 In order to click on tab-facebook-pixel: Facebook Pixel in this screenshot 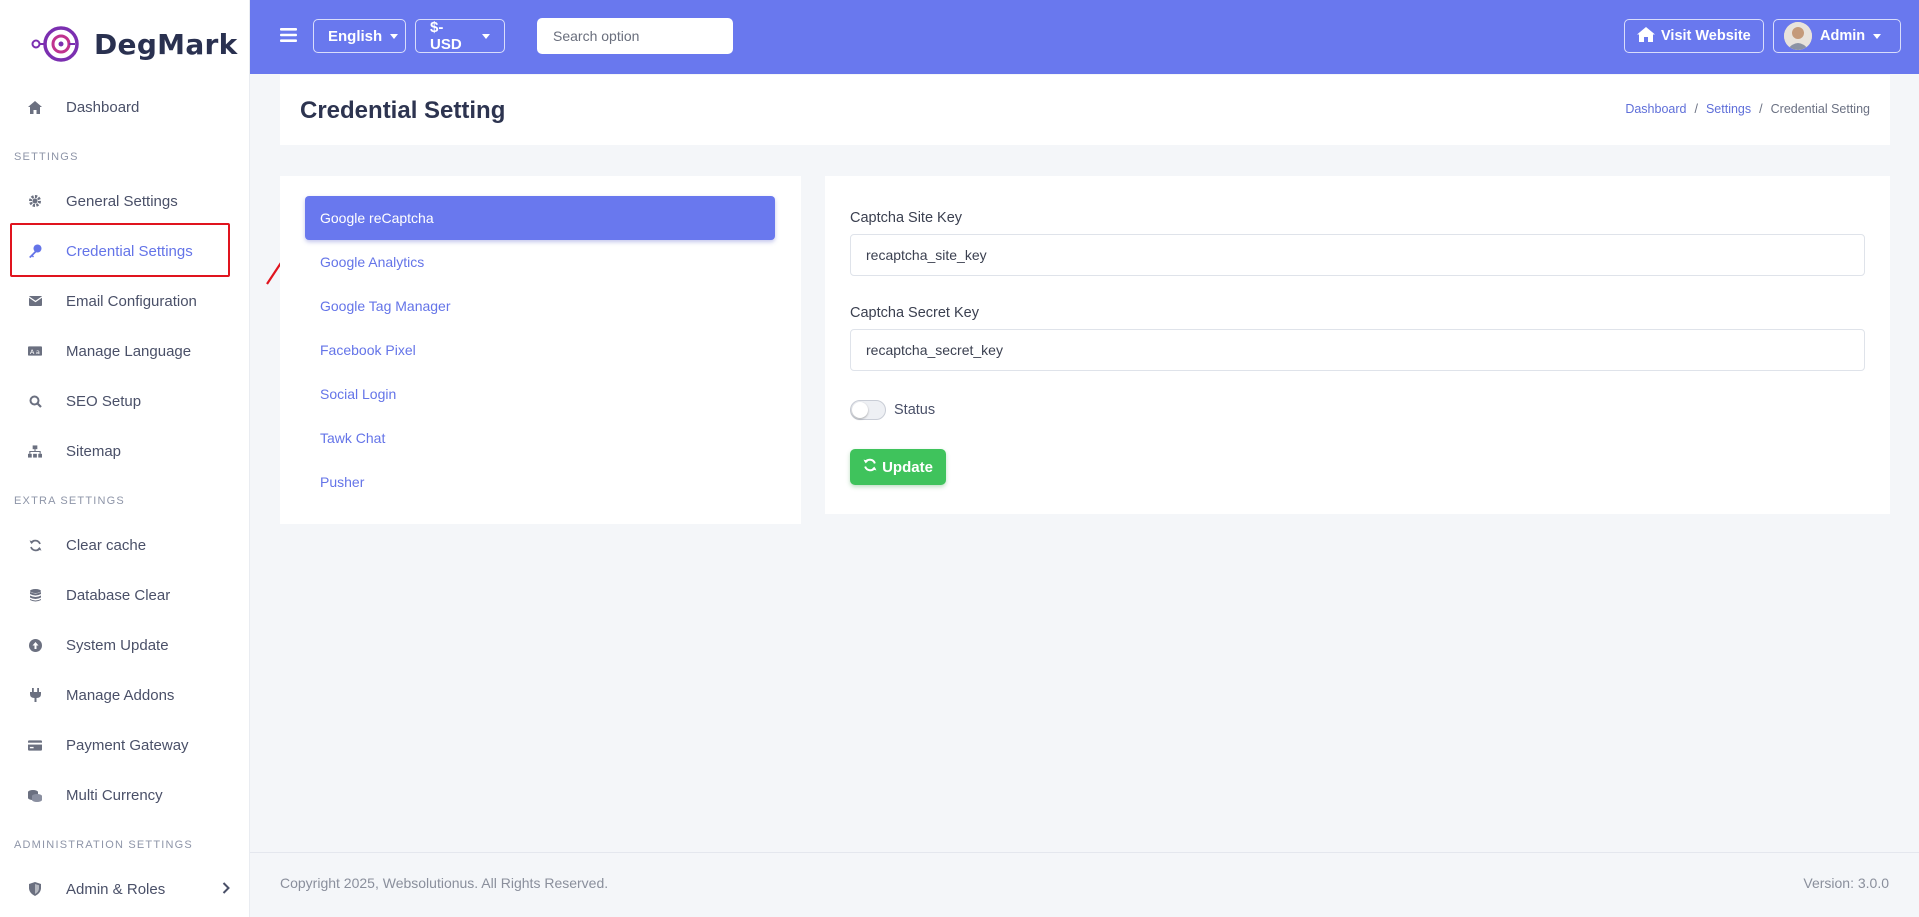, I will do `click(540, 350)`.